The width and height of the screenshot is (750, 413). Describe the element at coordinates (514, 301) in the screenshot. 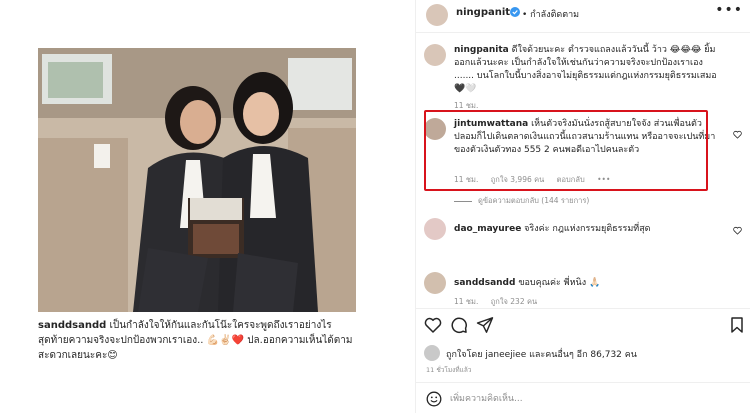

I see `comment-likes: ถูกใจ 232 คน` at that location.